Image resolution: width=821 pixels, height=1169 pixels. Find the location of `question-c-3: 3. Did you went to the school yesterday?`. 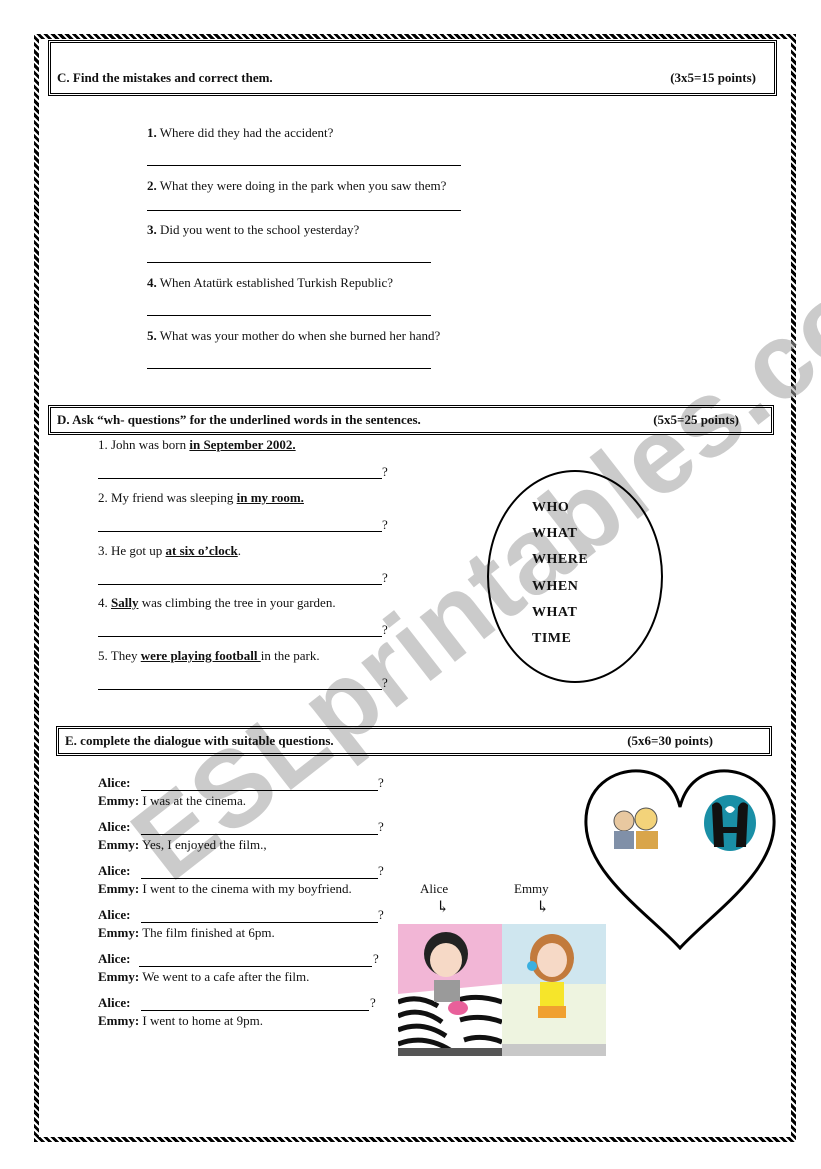

question-c-3: 3. Did you went to the school yesterday? is located at coordinates (253, 229).